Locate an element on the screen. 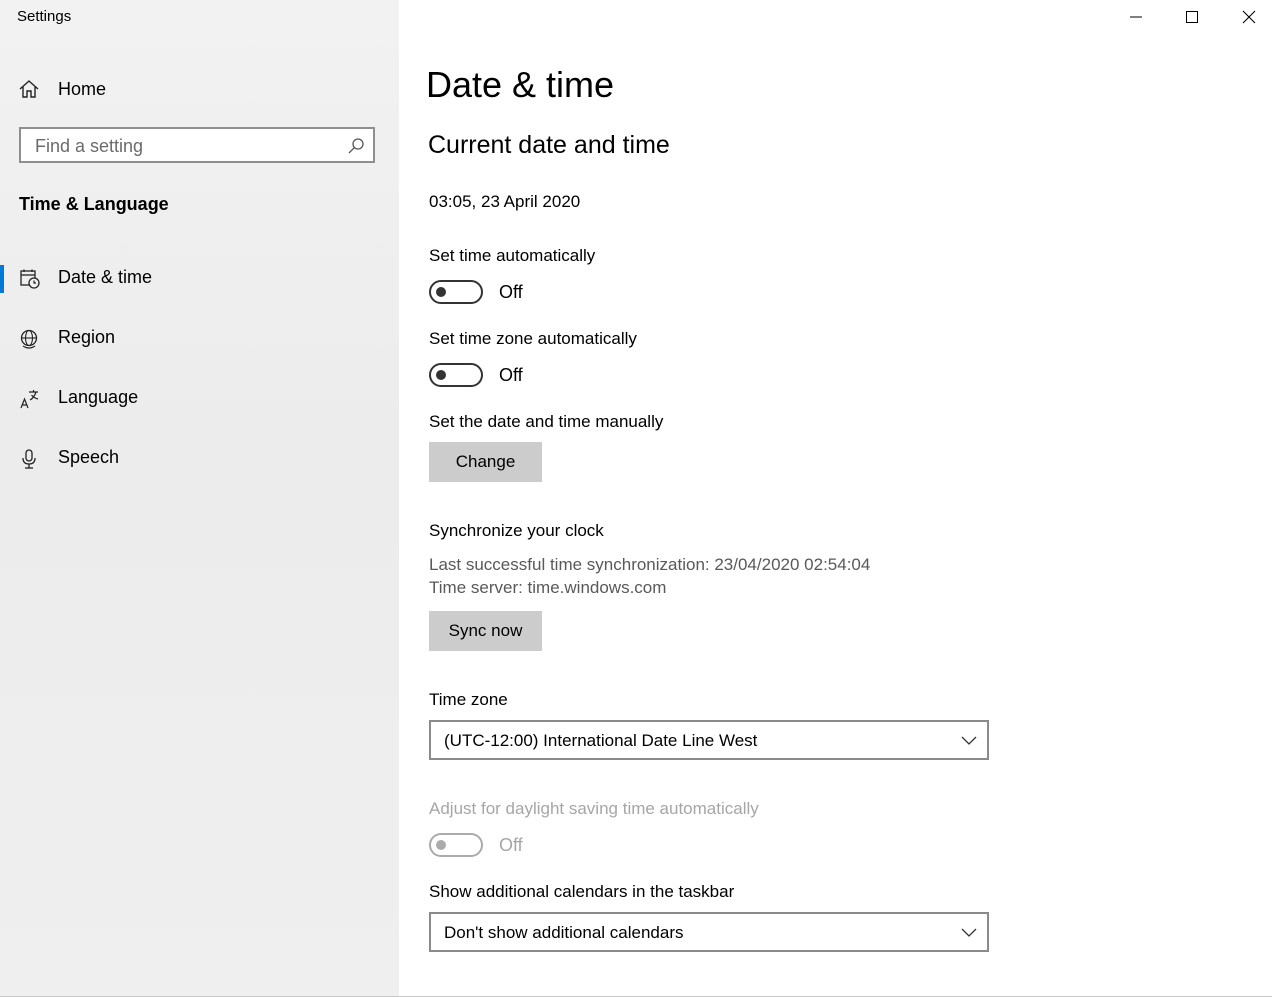 The width and height of the screenshot is (1272, 997). set-time-auto-label: Set time automatically is located at coordinates (512, 255).